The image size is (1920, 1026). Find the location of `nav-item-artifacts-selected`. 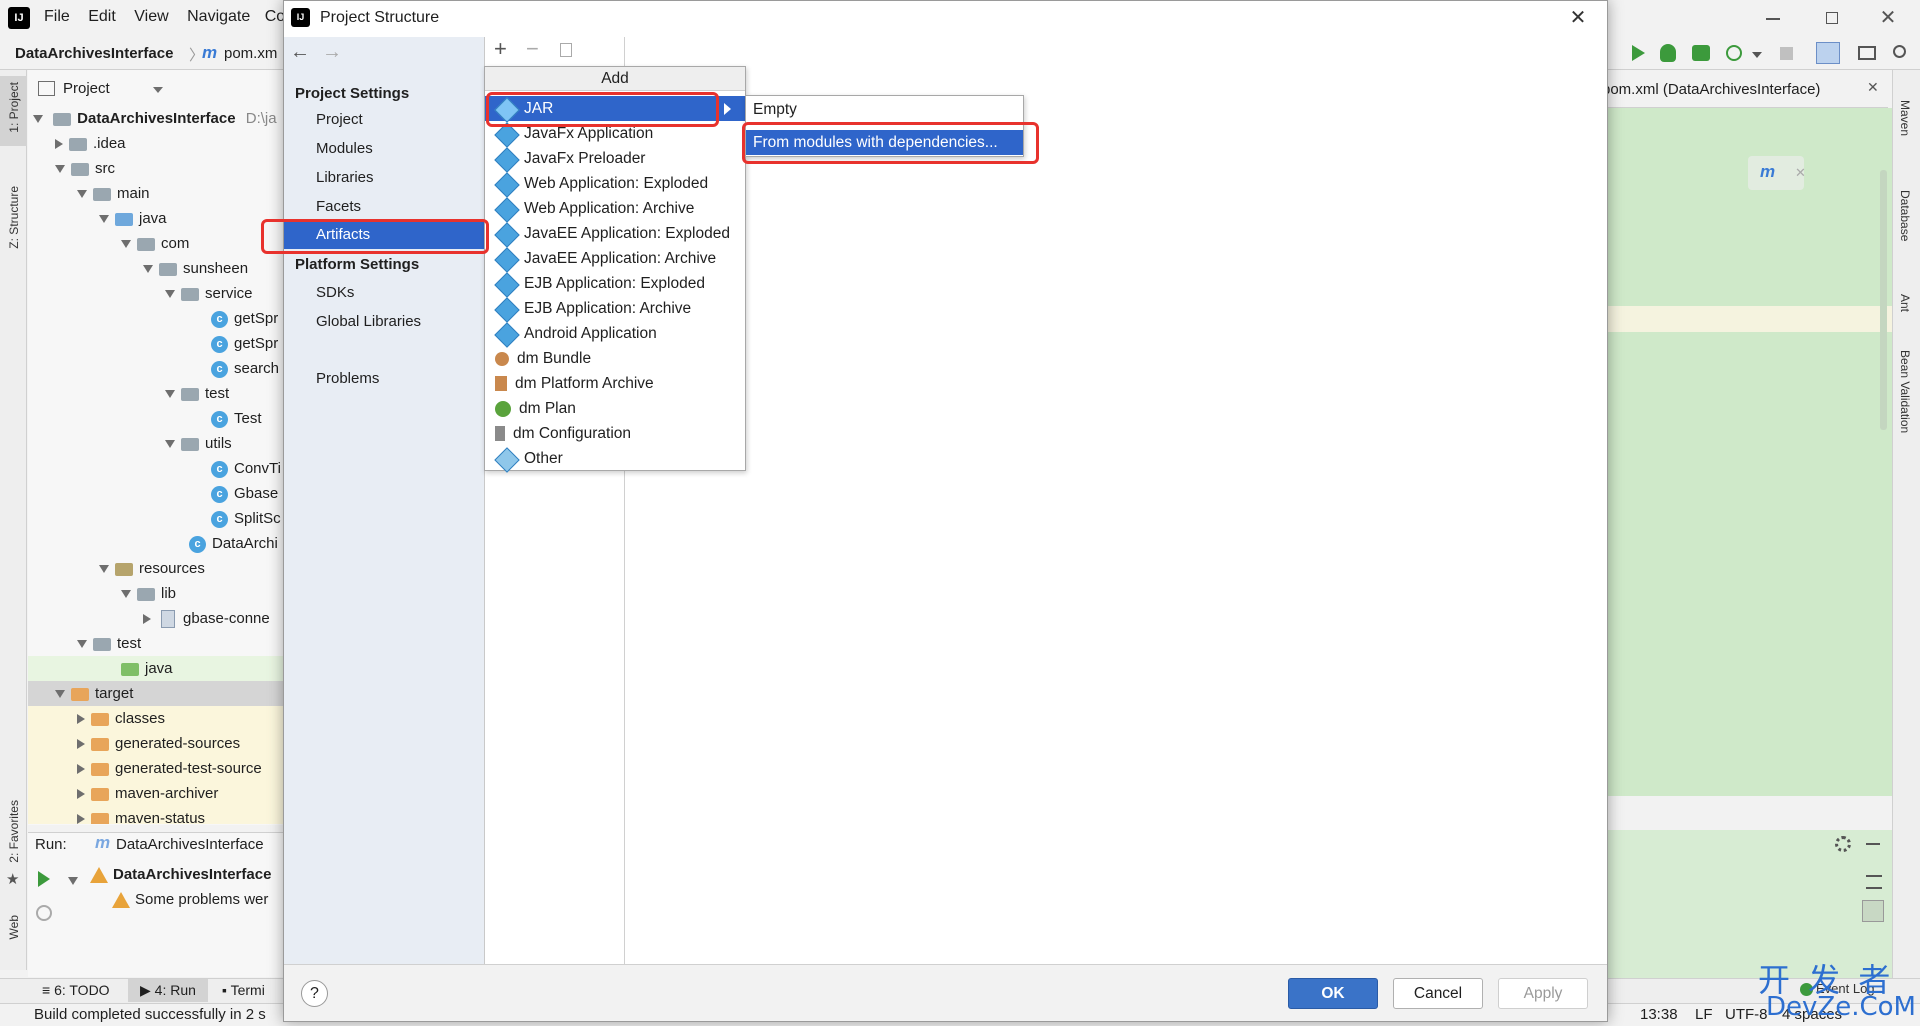

nav-item-artifacts-selected is located at coordinates (384, 235).